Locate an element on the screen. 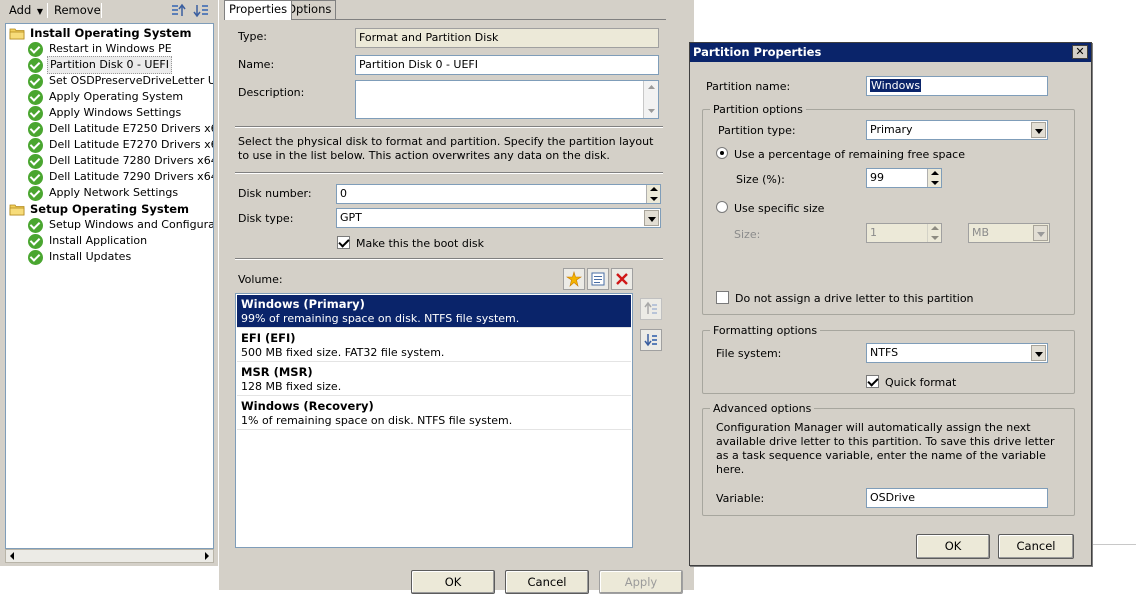  description-input is located at coordinates (507, 99).